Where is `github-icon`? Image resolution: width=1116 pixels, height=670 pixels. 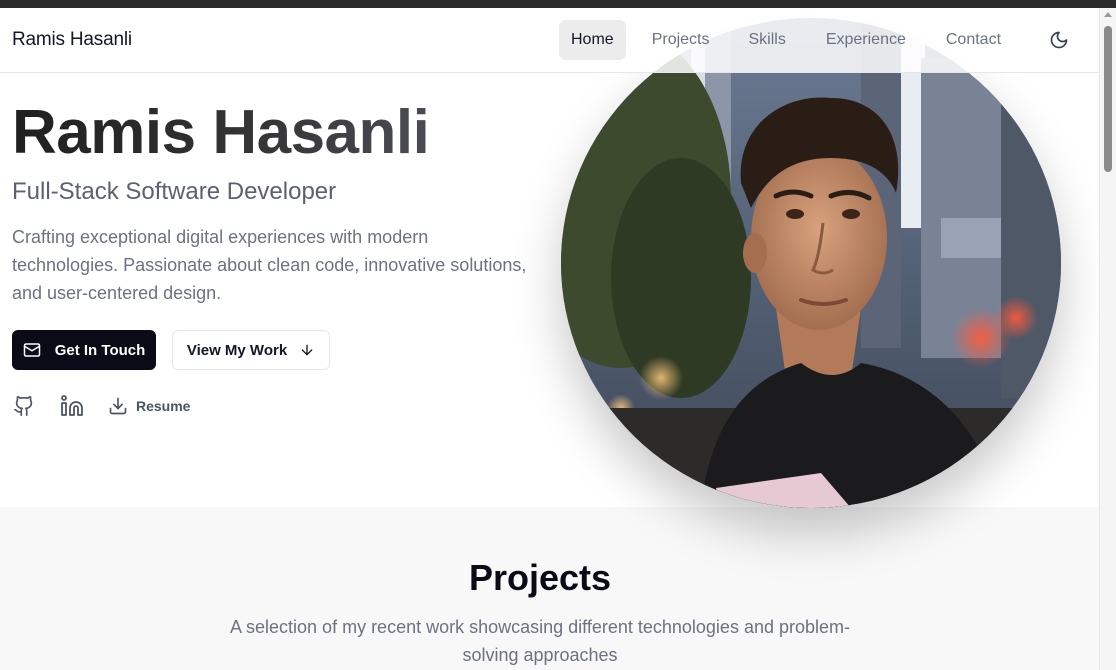
github-icon is located at coordinates (23, 406).